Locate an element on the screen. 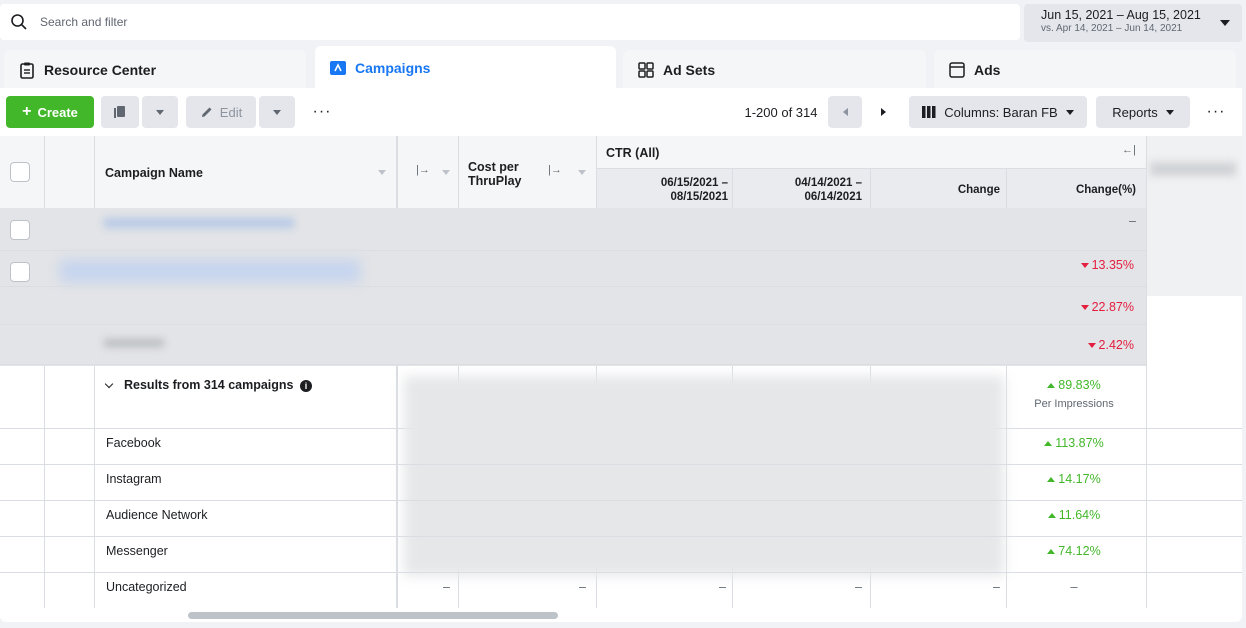 This screenshot has height=628, width=1246. chevron-right-icon is located at coordinates (883, 112).